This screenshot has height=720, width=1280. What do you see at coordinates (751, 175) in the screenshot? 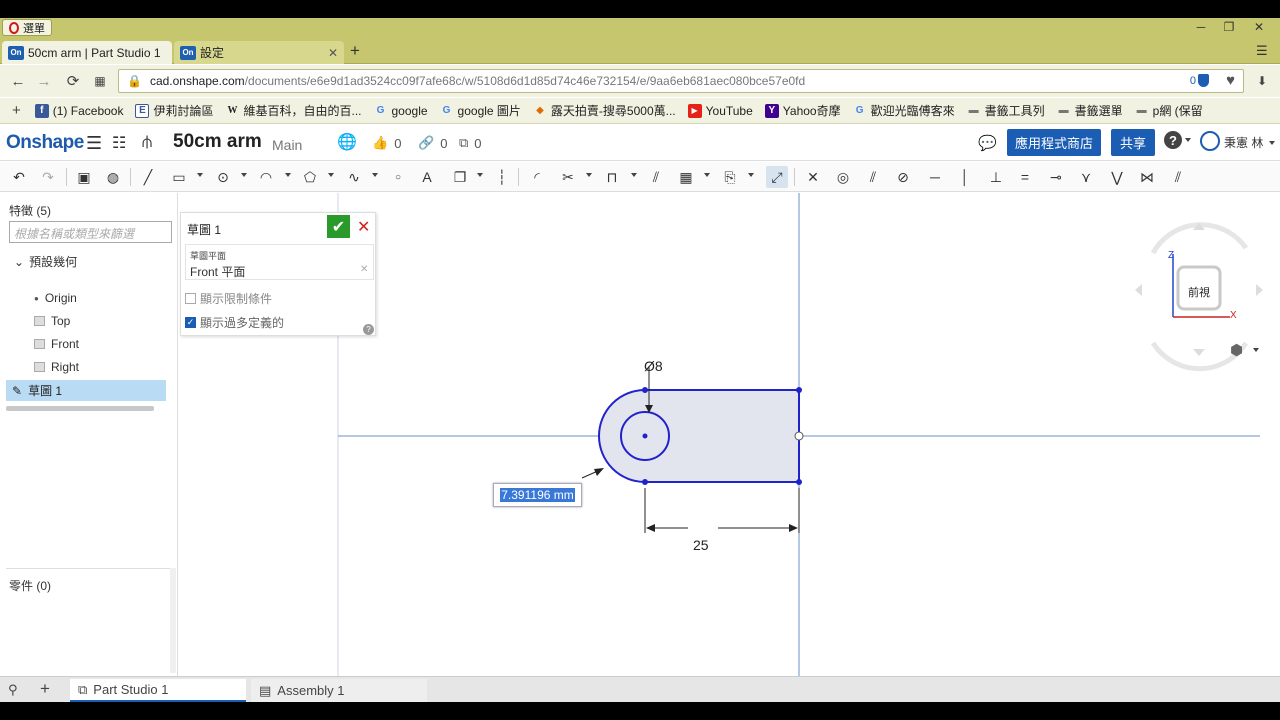
I see `import-dropdown-icon` at bounding box center [751, 175].